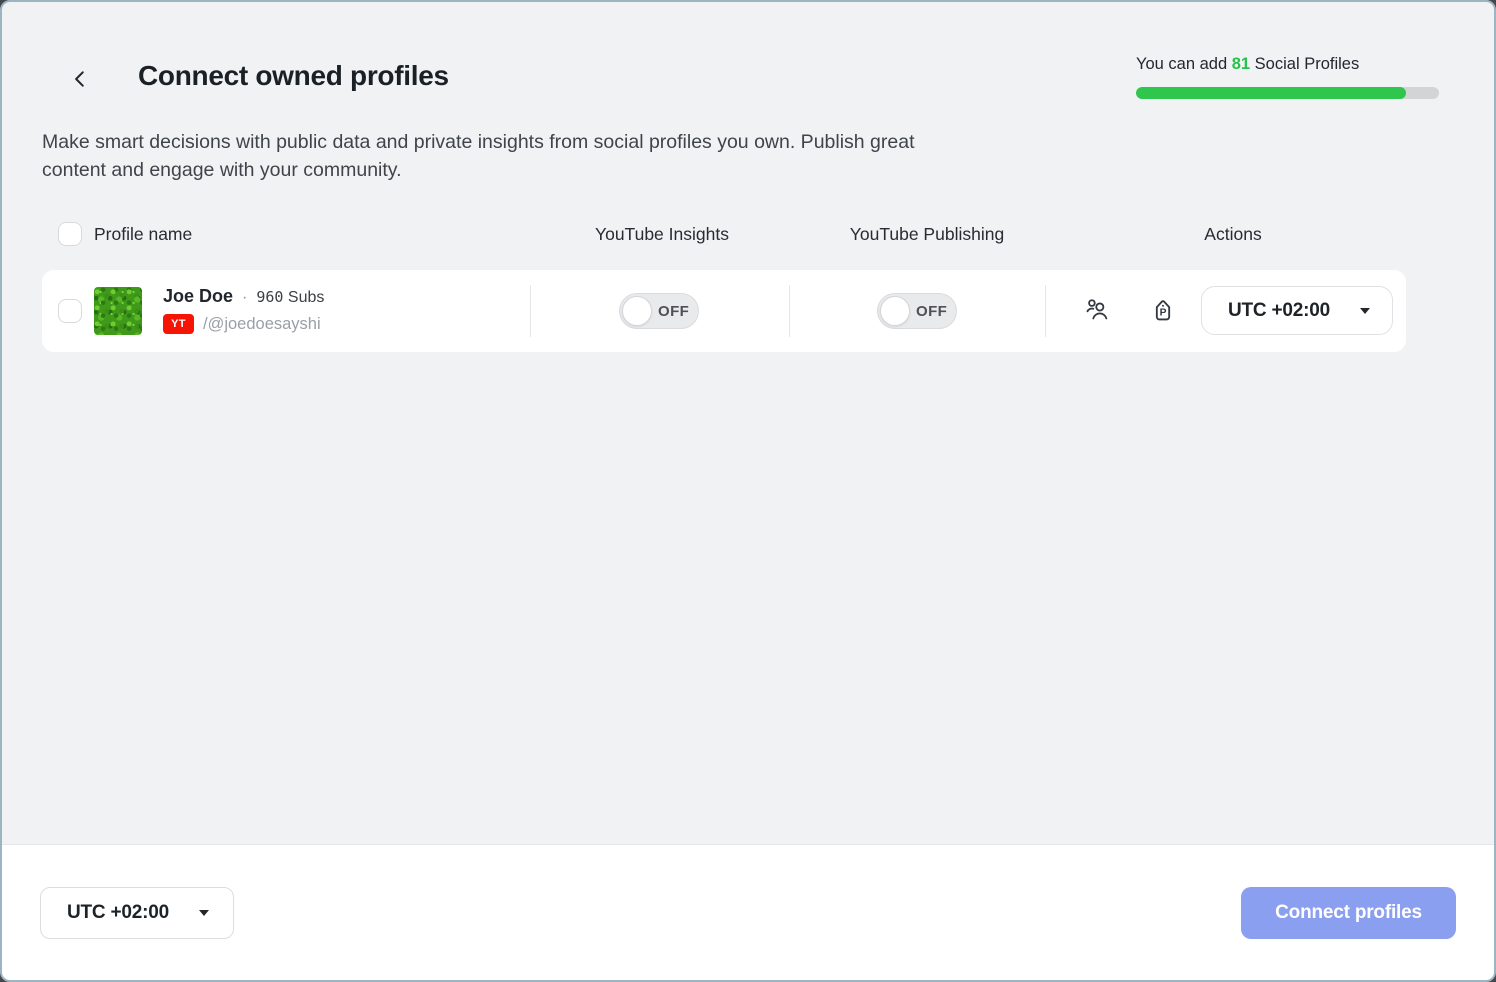  What do you see at coordinates (293, 75) in the screenshot?
I see `page-title: Connect owned profiles` at bounding box center [293, 75].